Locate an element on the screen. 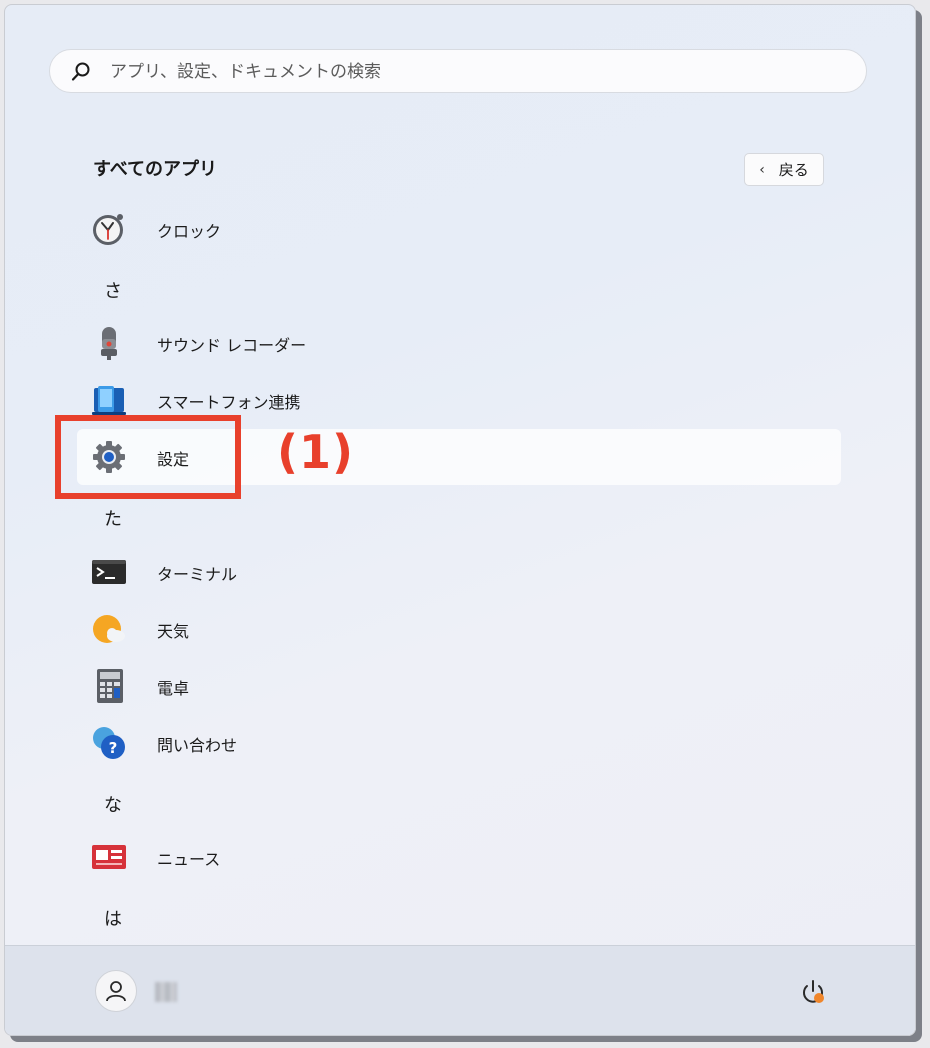  letter-header-sa: さ is located at coordinates (113, 290).